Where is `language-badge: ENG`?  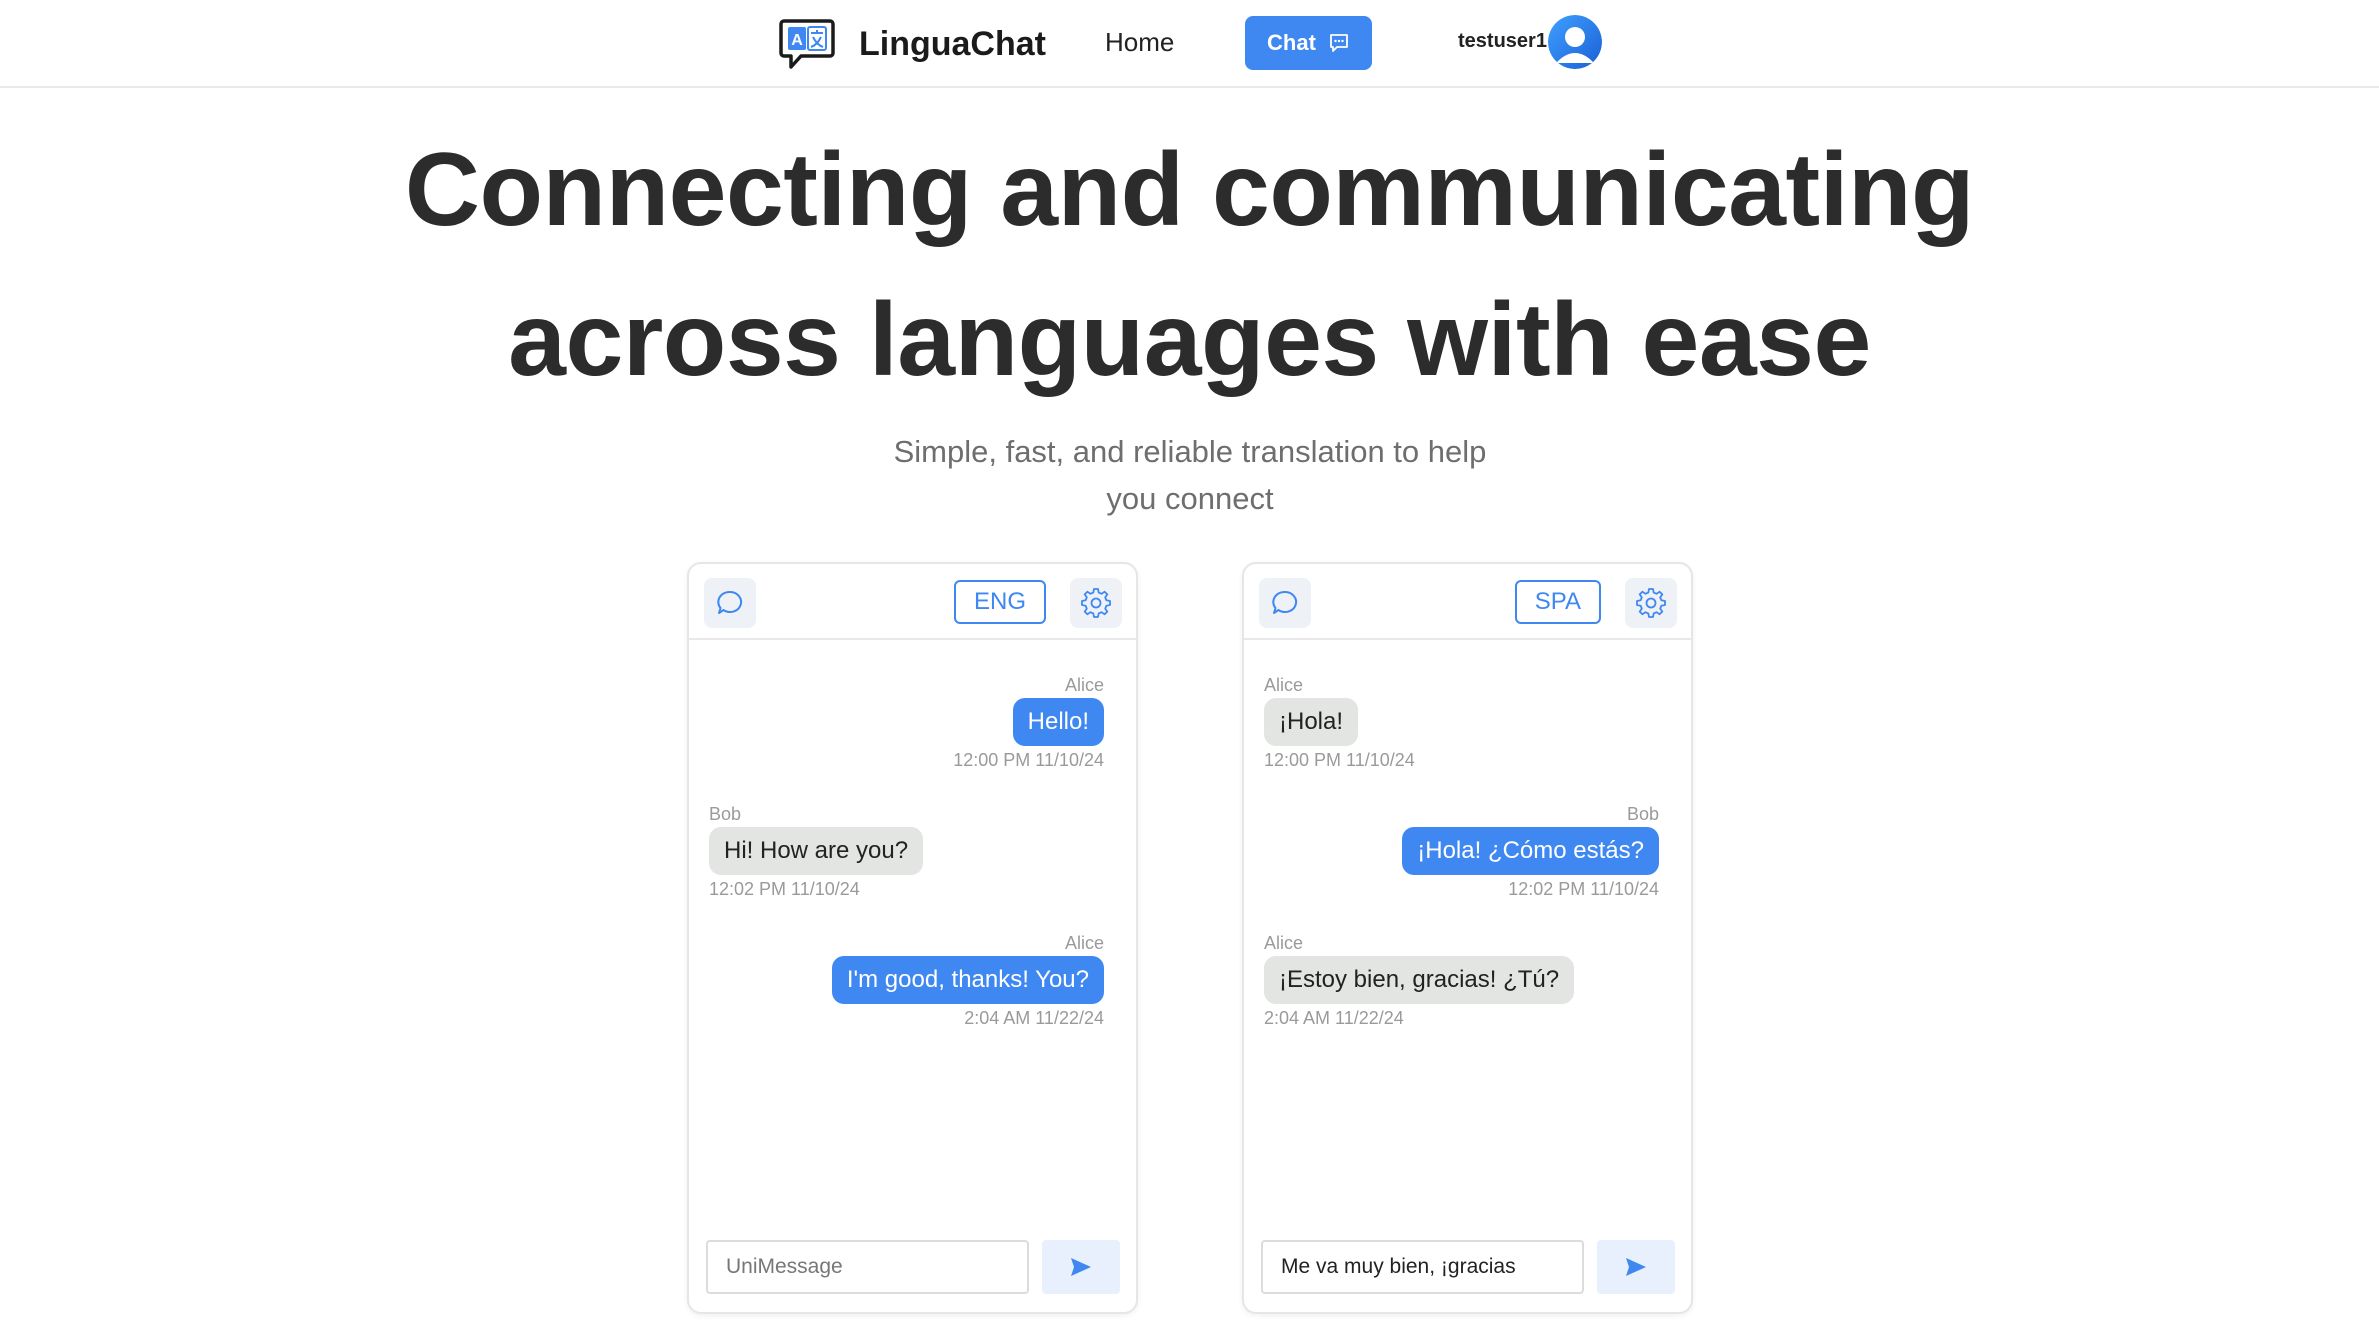 language-badge: ENG is located at coordinates (999, 602).